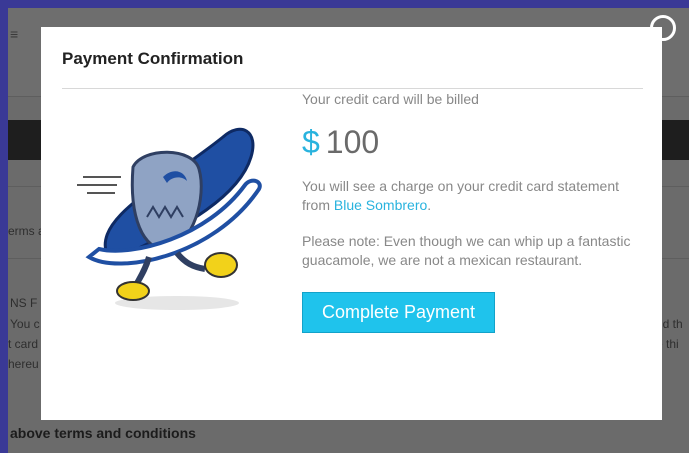 The width and height of the screenshot is (689, 453). Describe the element at coordinates (23, 364) in the screenshot. I see `background-text: hereu` at that location.